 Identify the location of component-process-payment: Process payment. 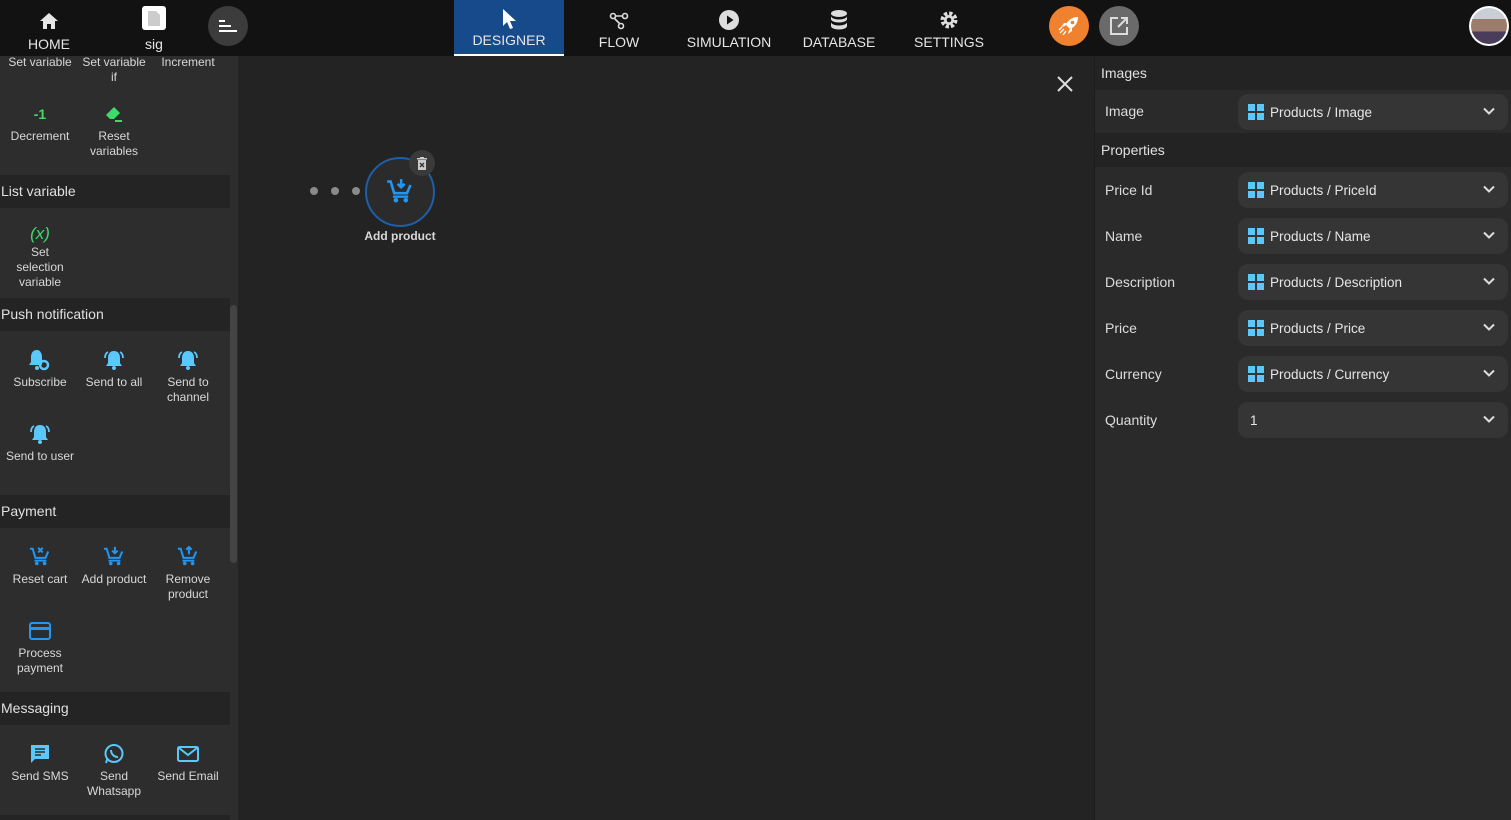
(40, 647).